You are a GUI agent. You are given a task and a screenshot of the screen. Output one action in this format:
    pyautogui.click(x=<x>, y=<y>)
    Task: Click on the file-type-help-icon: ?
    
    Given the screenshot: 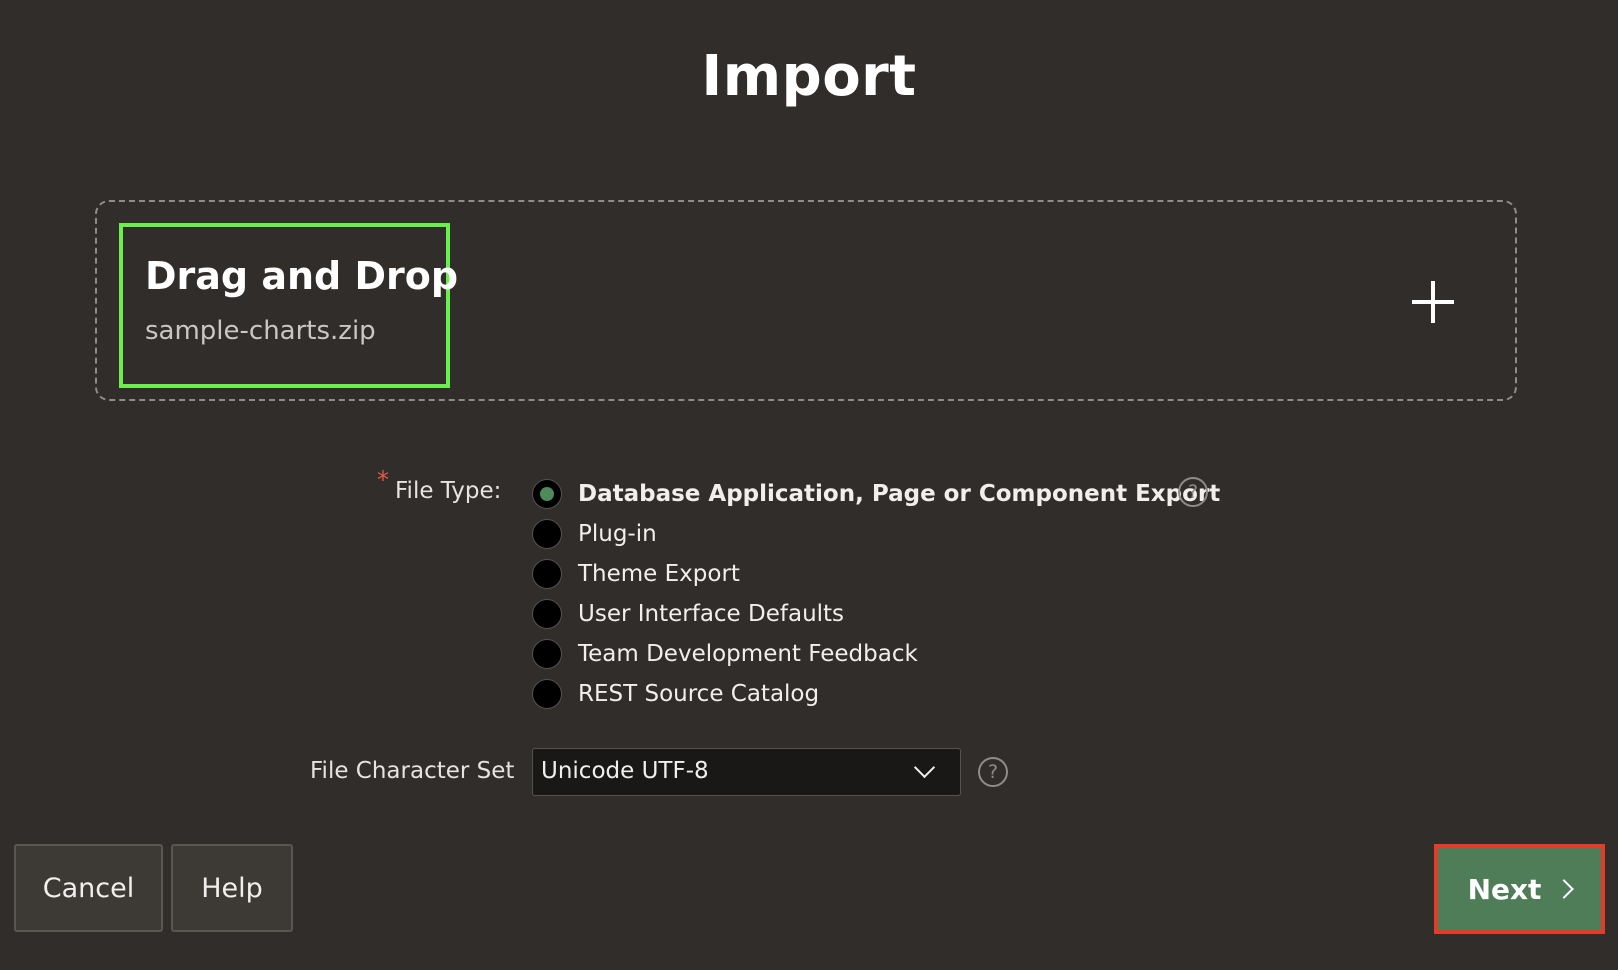 What is the action you would take?
    pyautogui.click(x=1193, y=492)
    